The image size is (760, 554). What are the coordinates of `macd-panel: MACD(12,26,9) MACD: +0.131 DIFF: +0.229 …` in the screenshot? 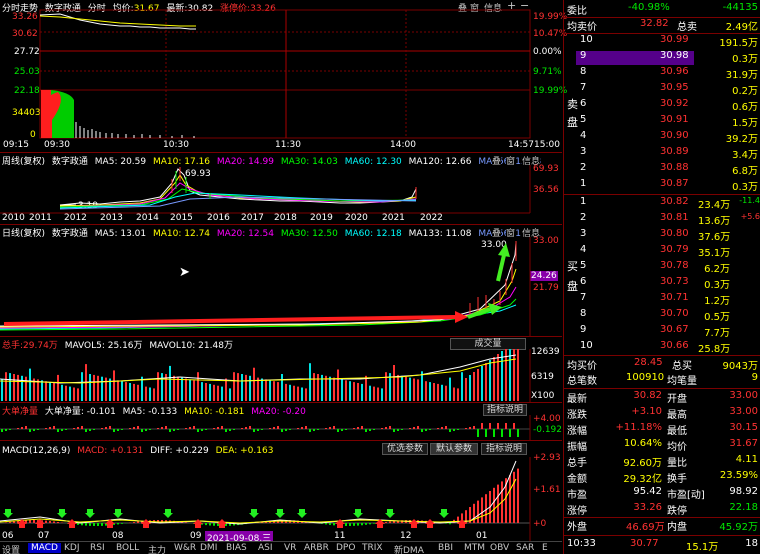 It's located at (281, 492).